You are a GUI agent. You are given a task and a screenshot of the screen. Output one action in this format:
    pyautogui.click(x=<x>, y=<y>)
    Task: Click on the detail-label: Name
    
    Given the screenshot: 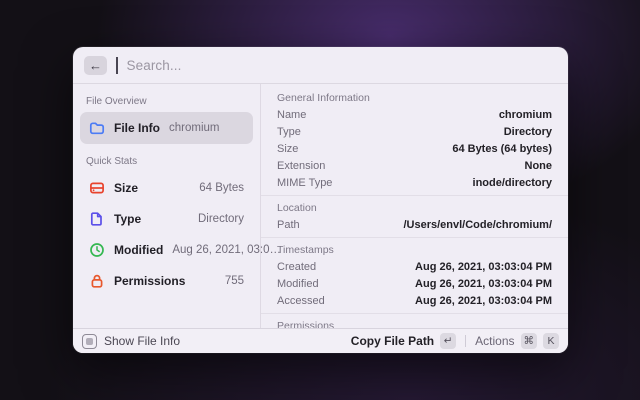 What is the action you would take?
    pyautogui.click(x=292, y=114)
    